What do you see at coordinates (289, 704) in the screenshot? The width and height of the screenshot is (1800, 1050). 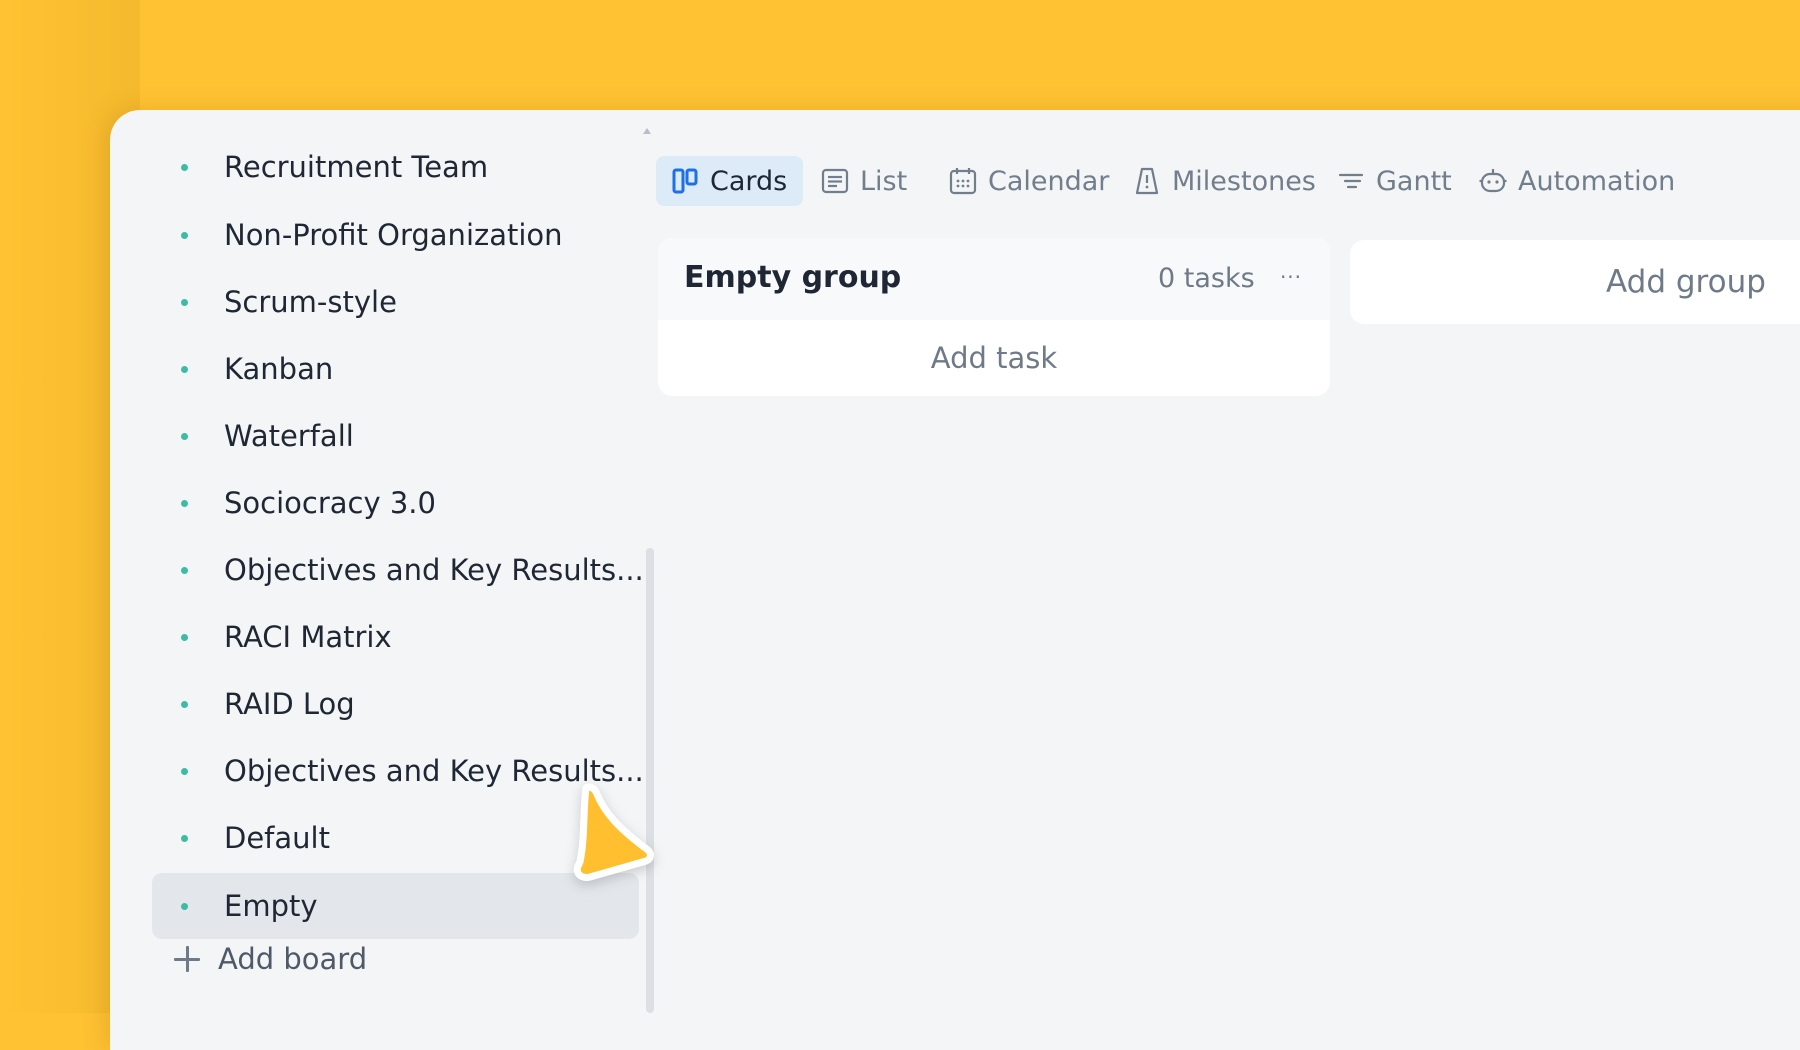 I see `board-label: RAID Log` at bounding box center [289, 704].